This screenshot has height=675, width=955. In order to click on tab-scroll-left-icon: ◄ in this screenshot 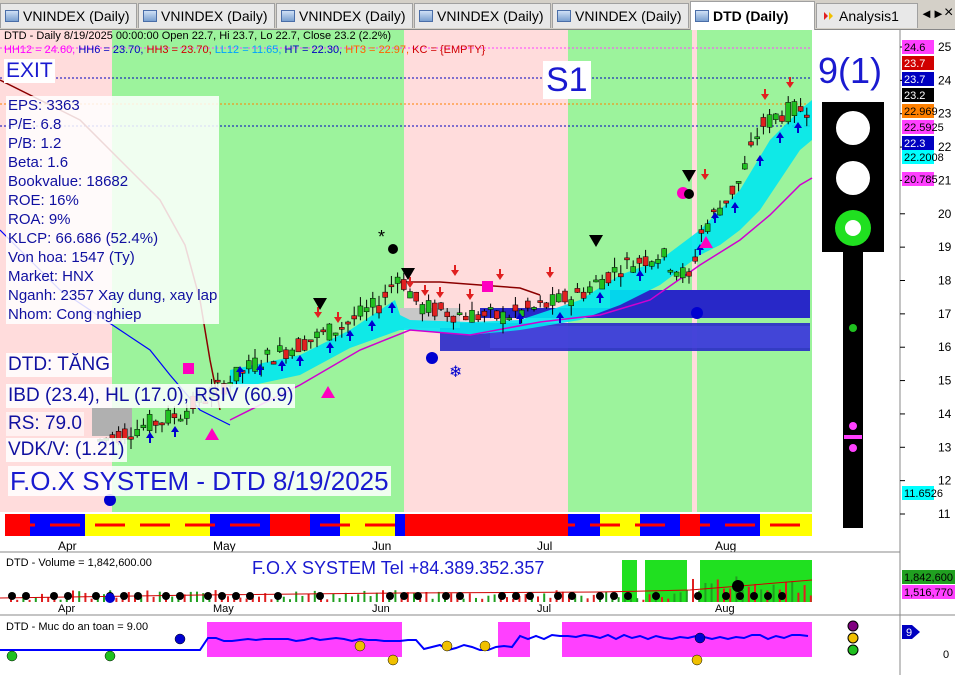, I will do `click(926, 13)`.